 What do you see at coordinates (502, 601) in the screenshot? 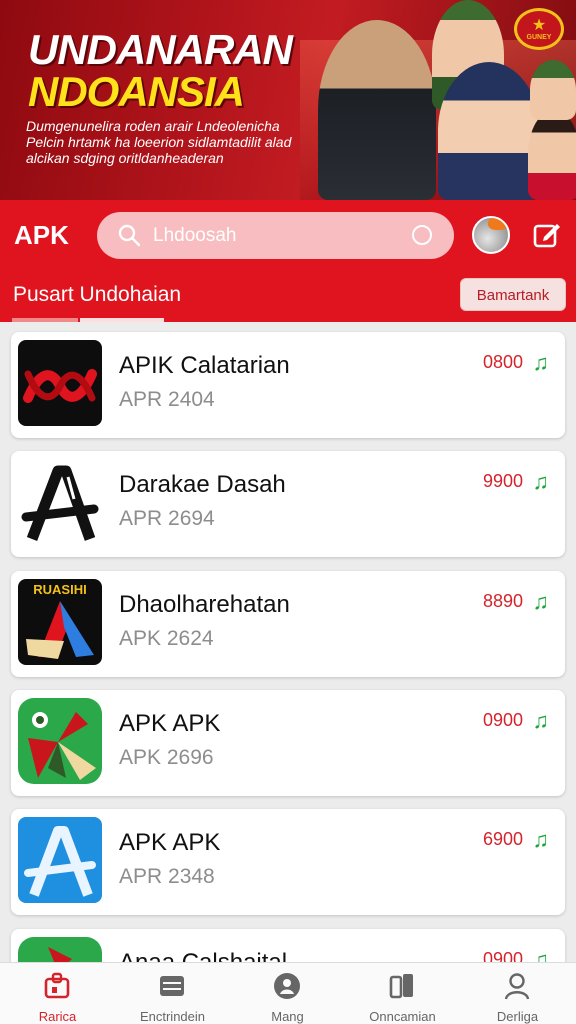
I see `app-count: 8890` at bounding box center [502, 601].